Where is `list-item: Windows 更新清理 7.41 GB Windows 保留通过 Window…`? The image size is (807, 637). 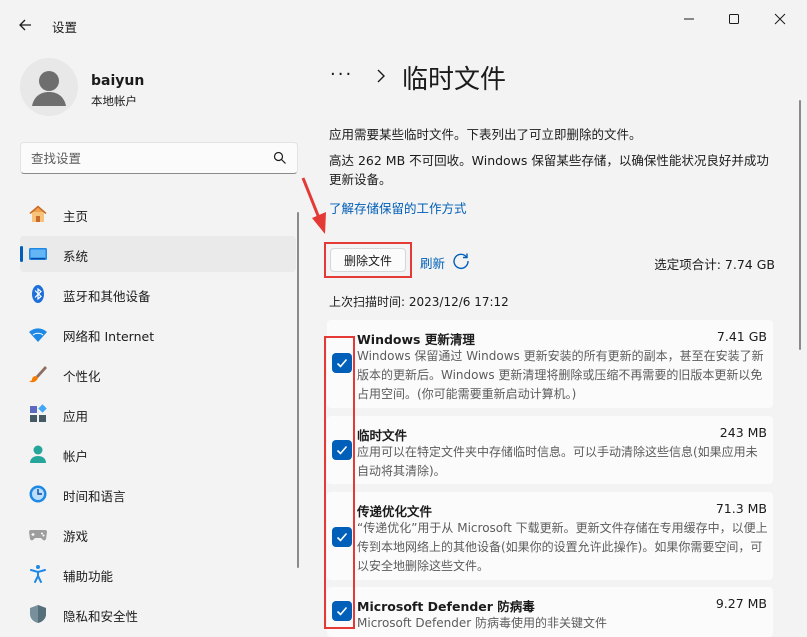 list-item: Windows 更新清理 7.41 GB Windows 保留通过 Window… is located at coordinates (550, 364).